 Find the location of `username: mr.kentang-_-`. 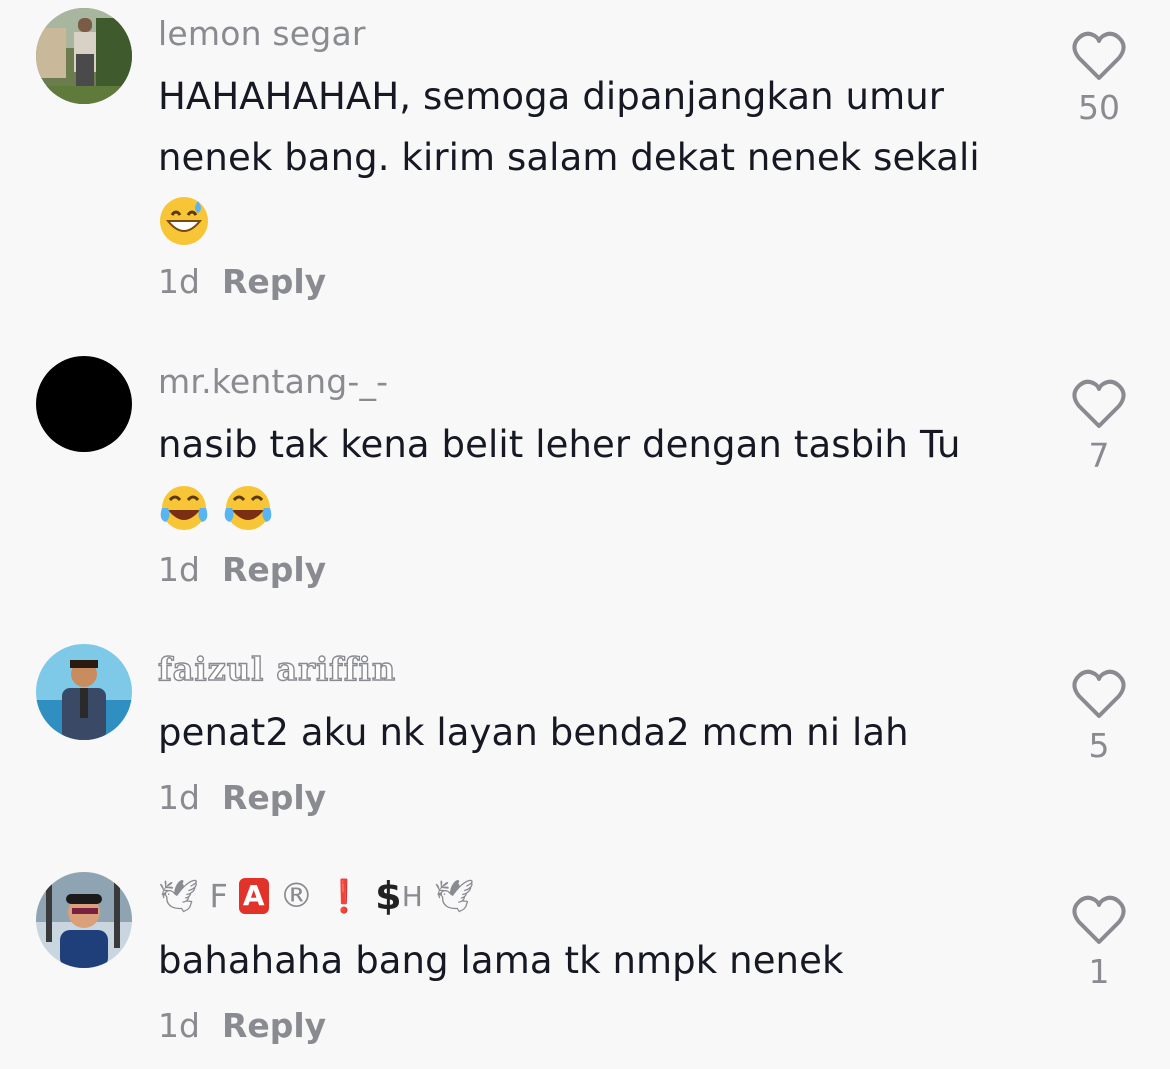

username: mr.kentang-_- is located at coordinates (273, 381).